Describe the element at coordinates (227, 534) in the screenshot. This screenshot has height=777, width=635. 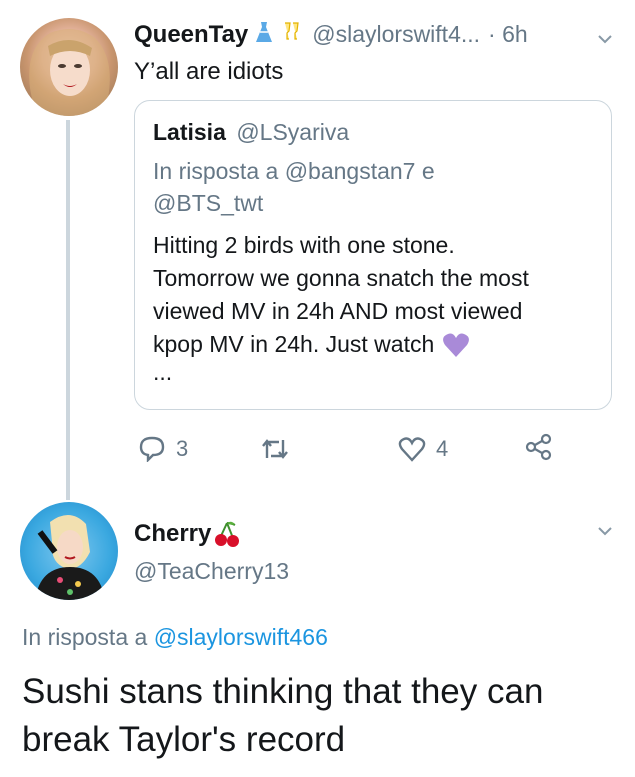
I see `cherries-emoji` at that location.